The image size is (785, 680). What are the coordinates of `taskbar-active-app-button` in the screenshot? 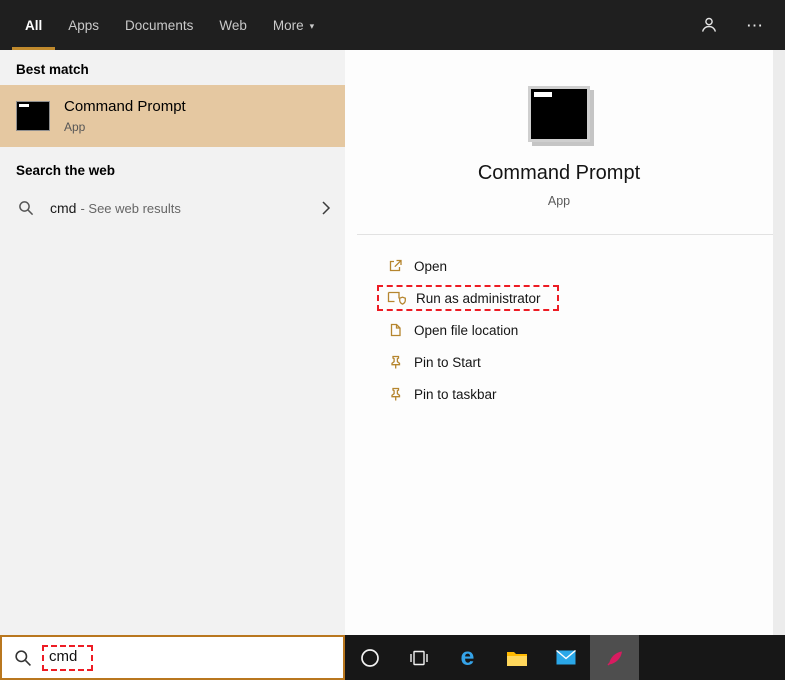 It's located at (614, 657).